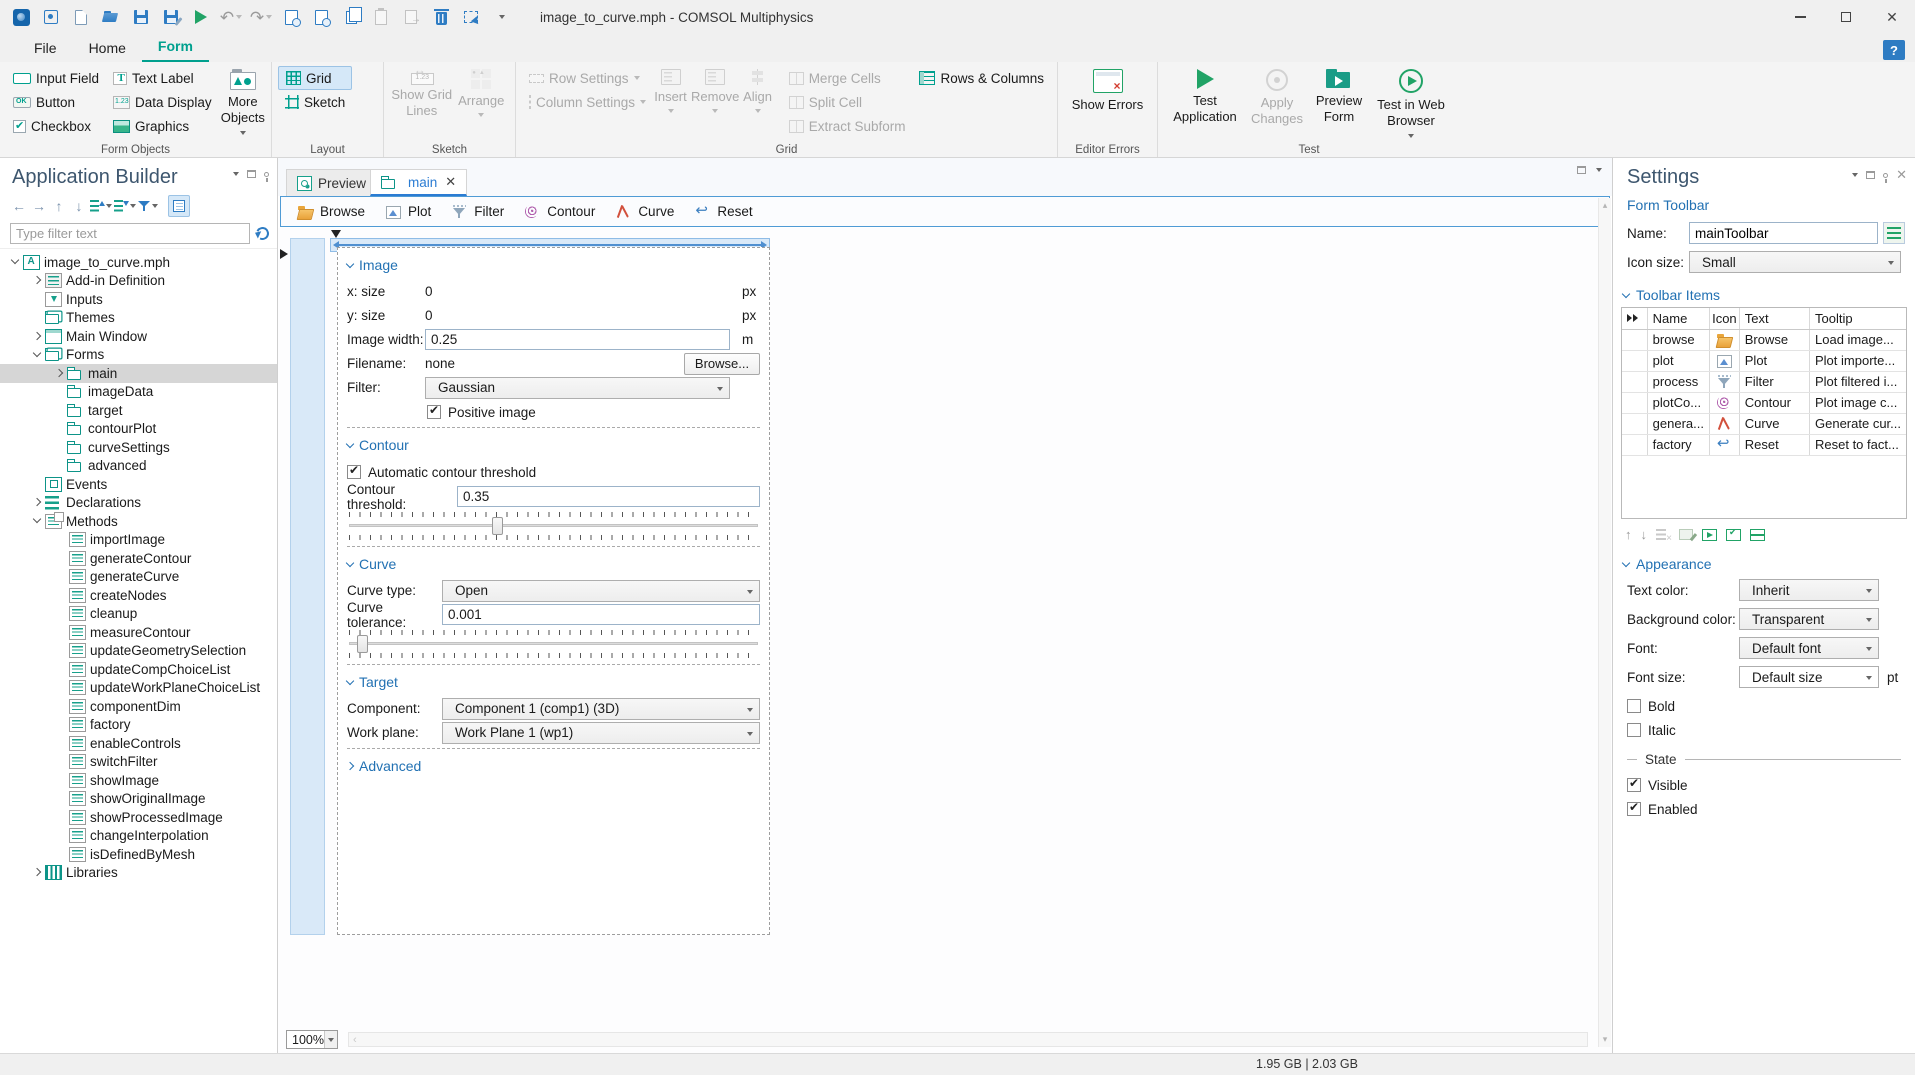 The image size is (1915, 1075). What do you see at coordinates (450, 182) in the screenshot?
I see `close-tab-icon: ✕` at bounding box center [450, 182].